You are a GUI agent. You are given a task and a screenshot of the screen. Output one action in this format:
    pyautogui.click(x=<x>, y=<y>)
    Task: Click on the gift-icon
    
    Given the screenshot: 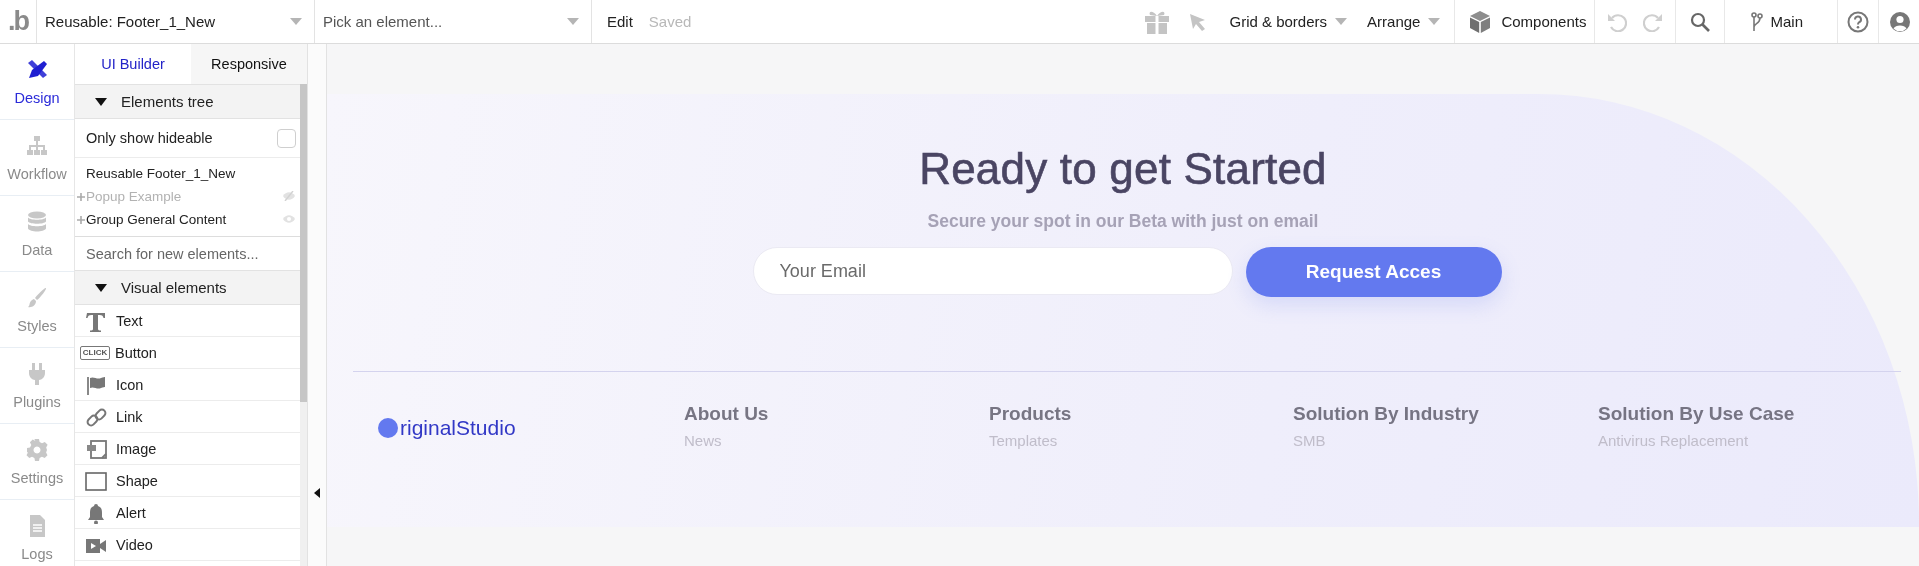 What is the action you would take?
    pyautogui.click(x=1156, y=21)
    